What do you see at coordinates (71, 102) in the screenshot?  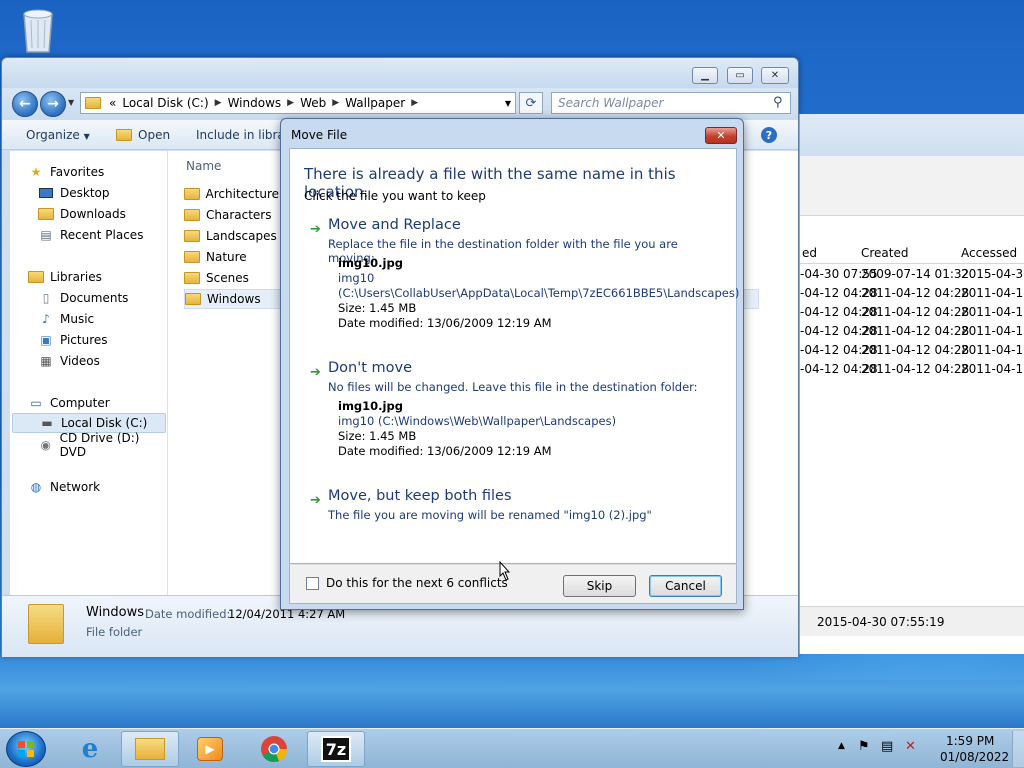 I see `recent-pages-dropdown: ▼` at bounding box center [71, 102].